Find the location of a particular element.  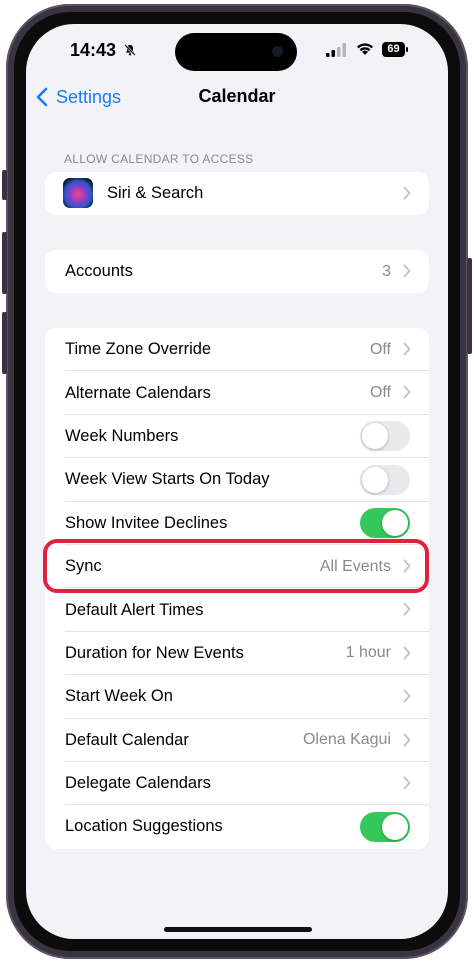

row-label: Default Alert Times is located at coordinates (134, 609).